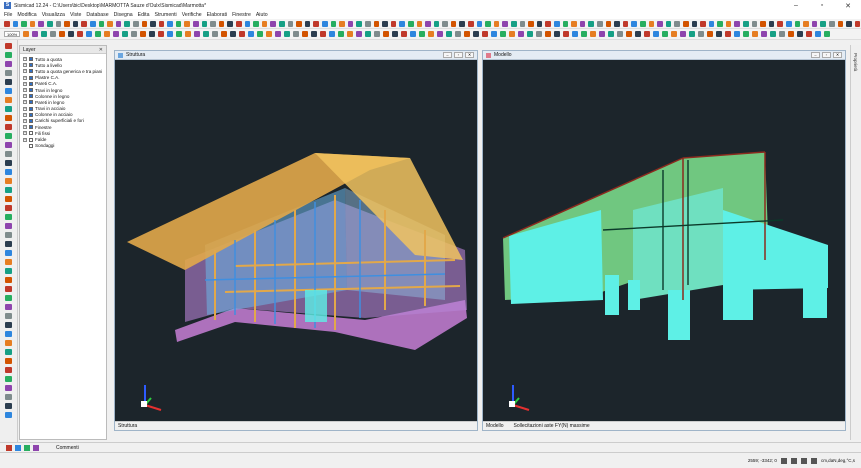 This screenshot has width=861, height=468. I want to click on menu-disegna: Disegna, so click(123, 15).